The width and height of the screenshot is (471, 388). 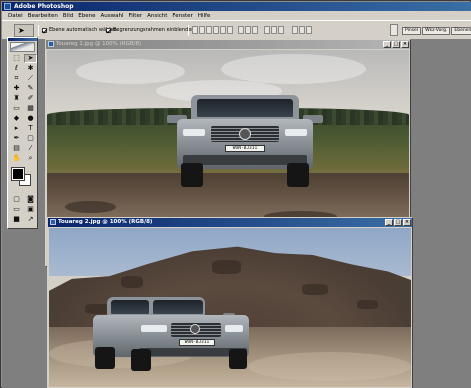 I want to click on notes-tool-icon: ▤, so click(x=16, y=148).